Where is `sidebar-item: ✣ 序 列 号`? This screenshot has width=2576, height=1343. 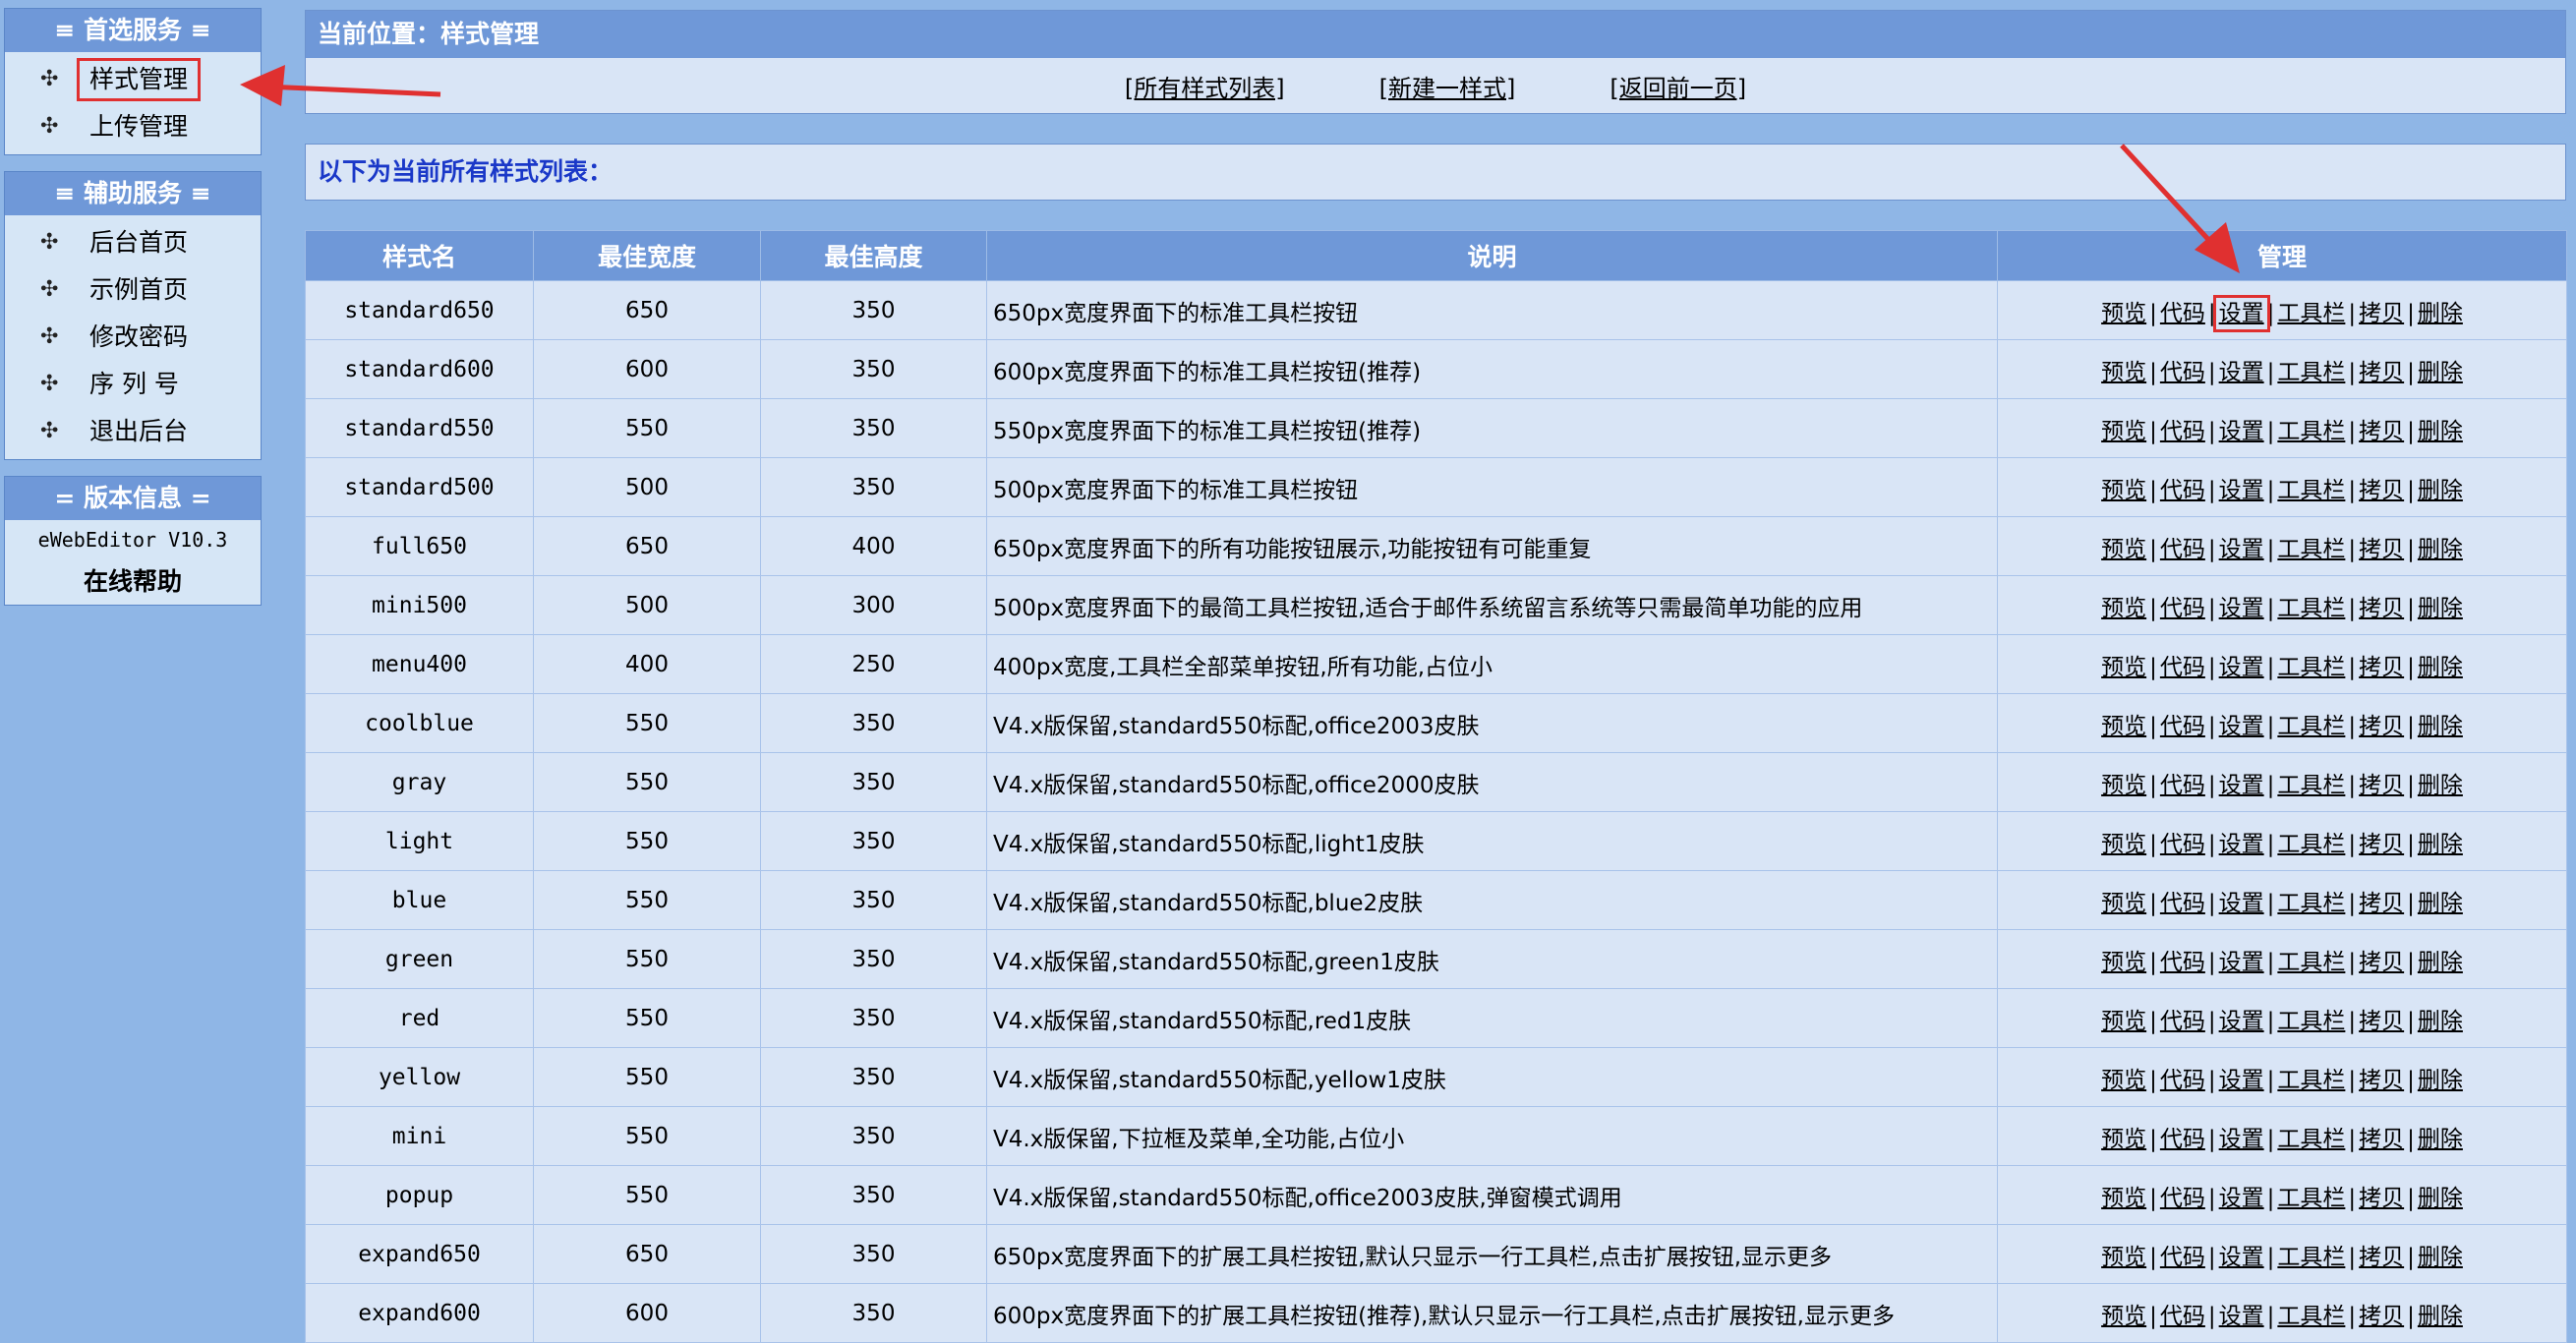 sidebar-item: ✣ 序 列 号 is located at coordinates (133, 384).